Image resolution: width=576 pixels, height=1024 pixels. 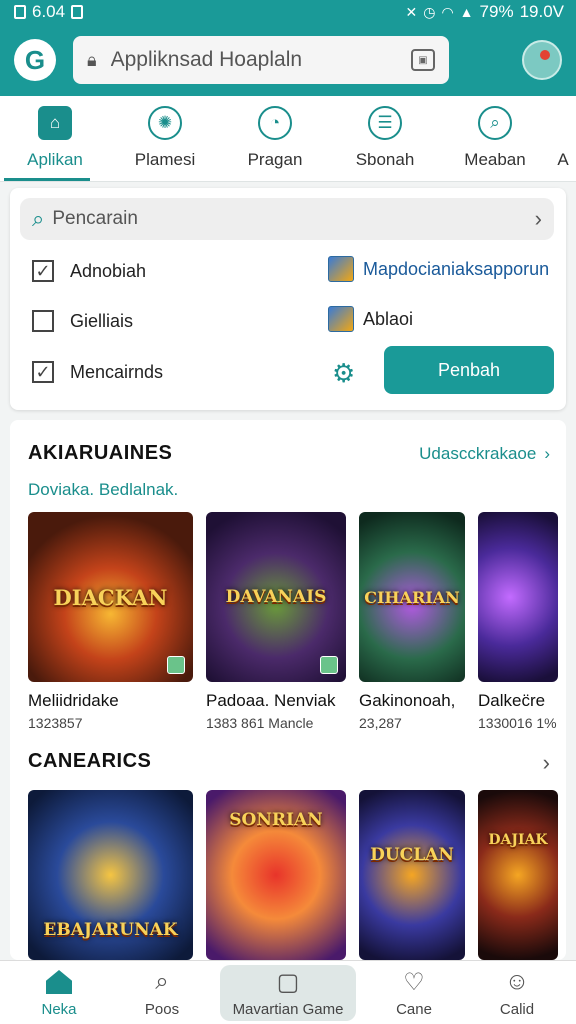 I want to click on option-ablaoi: Ablaoi, so click(x=370, y=319).